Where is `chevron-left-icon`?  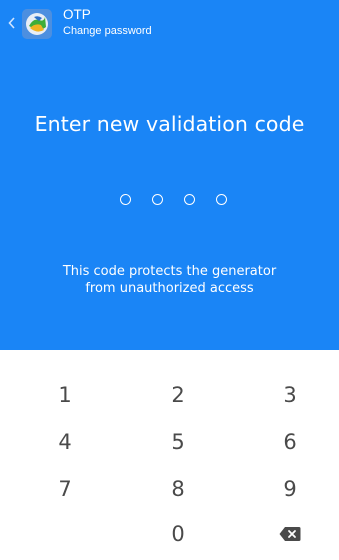 chevron-left-icon is located at coordinates (11, 23).